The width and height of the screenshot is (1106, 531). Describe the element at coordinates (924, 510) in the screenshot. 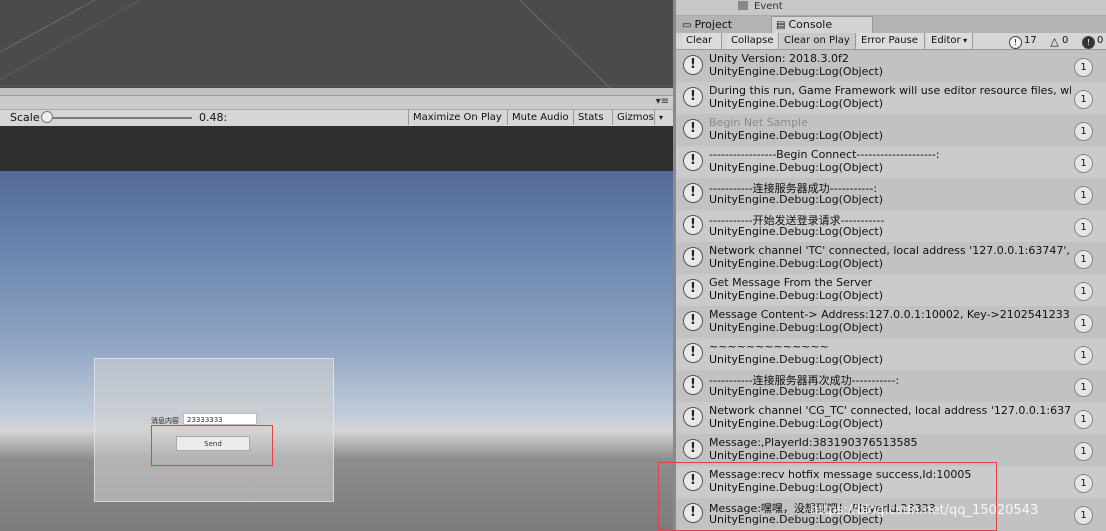

I see `watermark: https://blog.csdn.net/qq_15020543` at that location.